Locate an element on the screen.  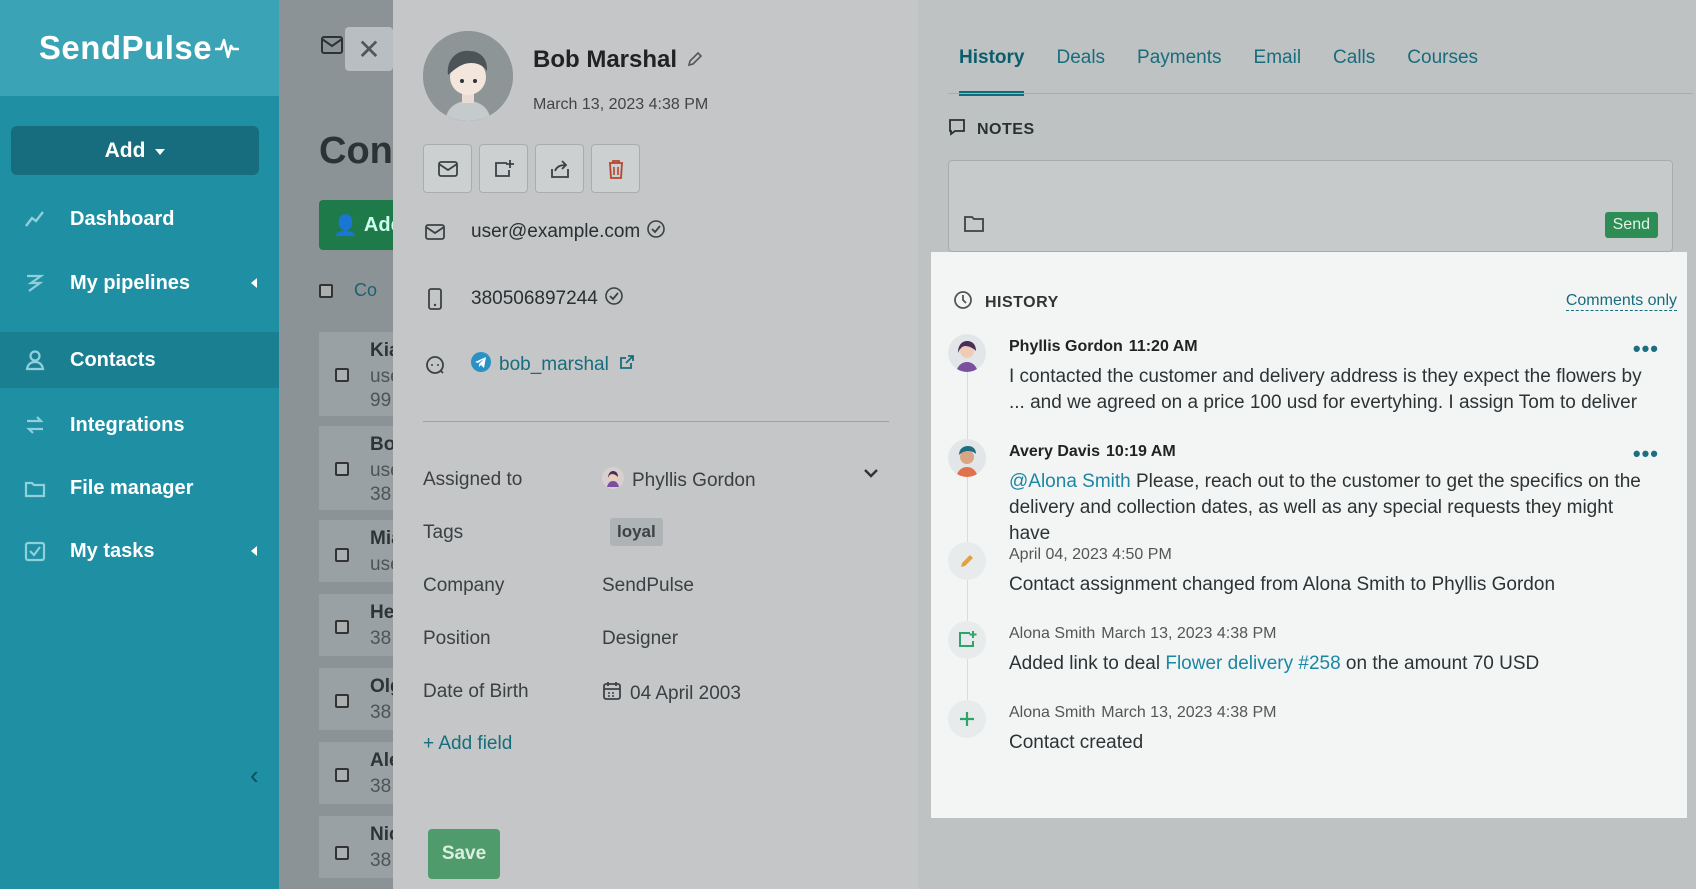
logo: SendPulse is located at coordinates (139, 48).